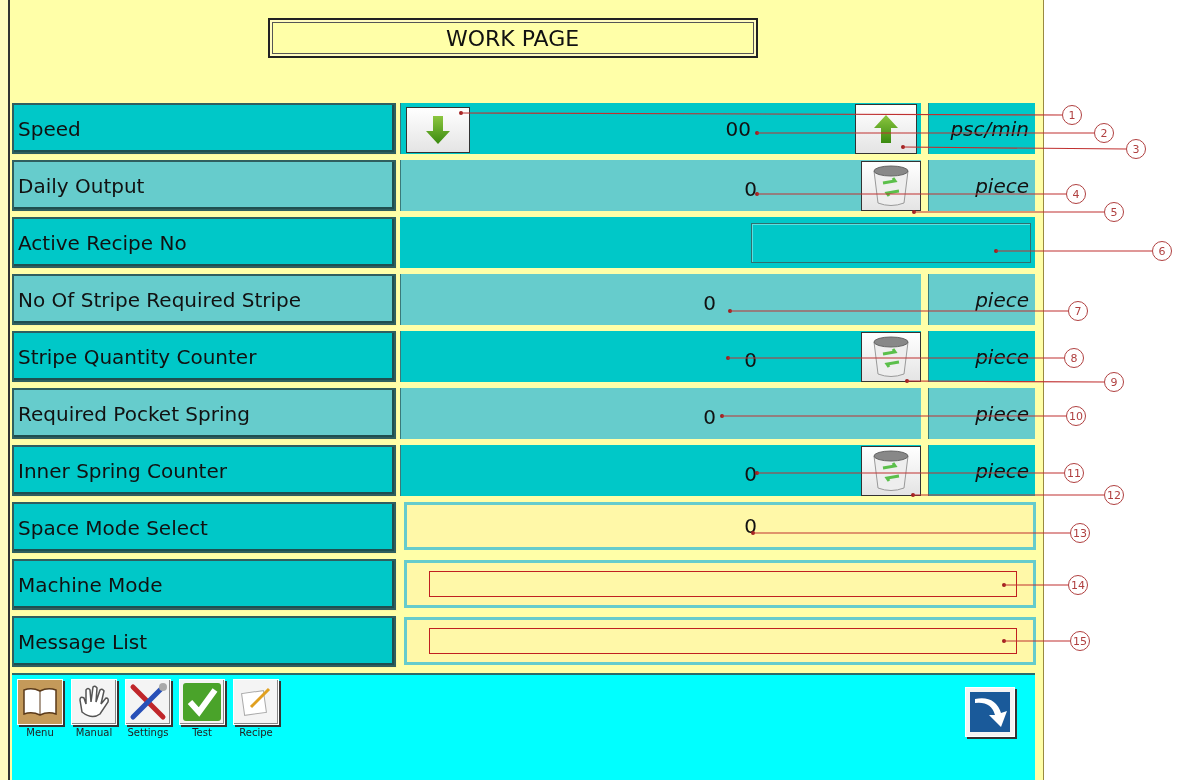 Image resolution: width=1188 pixels, height=780 pixels. I want to click on notepad-icon, so click(256, 702).